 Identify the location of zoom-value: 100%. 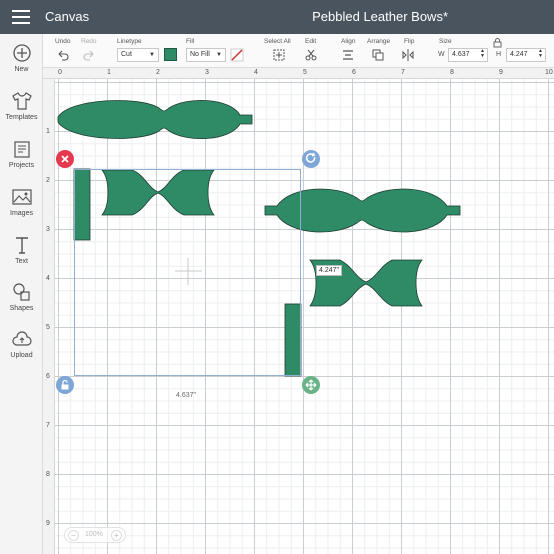
(94, 534).